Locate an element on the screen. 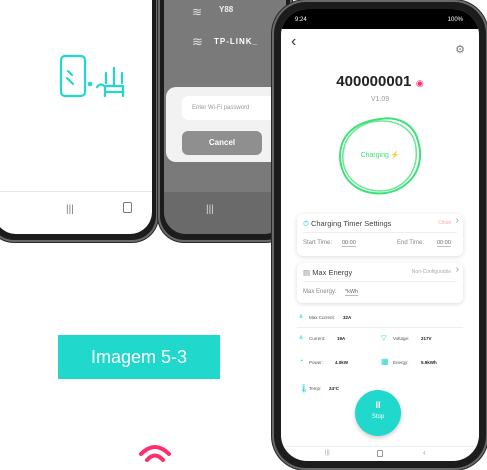 Image resolution: width=487 pixels, height=470 pixels. temp-value: 24°C is located at coordinates (334, 388).